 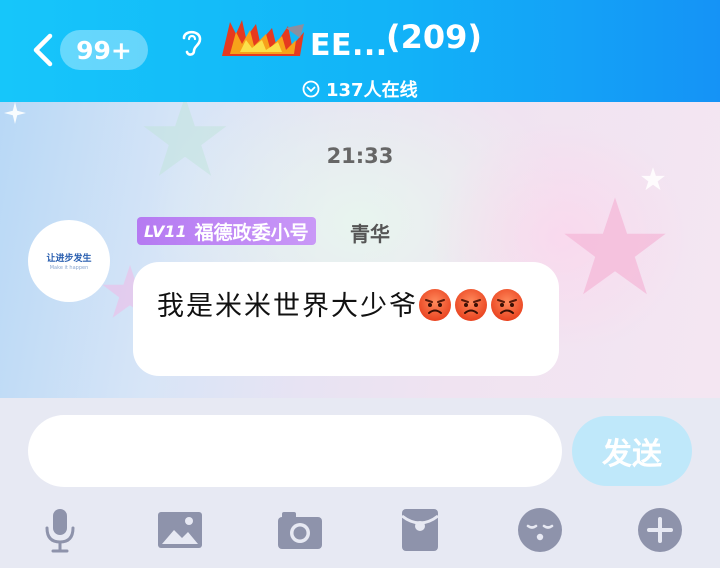 What do you see at coordinates (69, 268) in the screenshot?
I see `avatar-subtext: Make it happen` at bounding box center [69, 268].